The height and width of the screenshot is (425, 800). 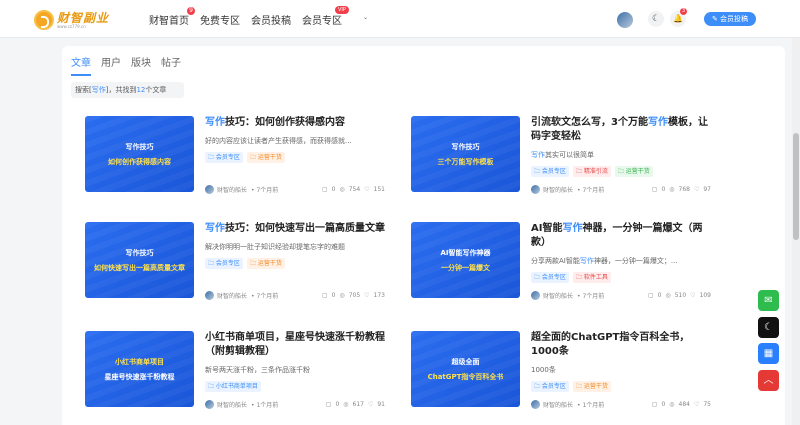 I want to click on qrcode-icon: ▦, so click(x=768, y=353).